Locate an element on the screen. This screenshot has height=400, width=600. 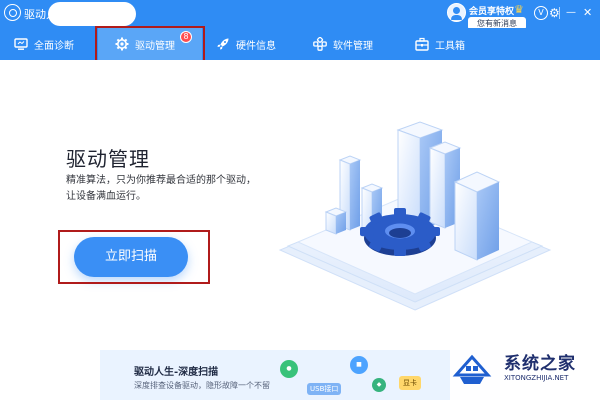
small-cube is located at coordinates (336, 221).